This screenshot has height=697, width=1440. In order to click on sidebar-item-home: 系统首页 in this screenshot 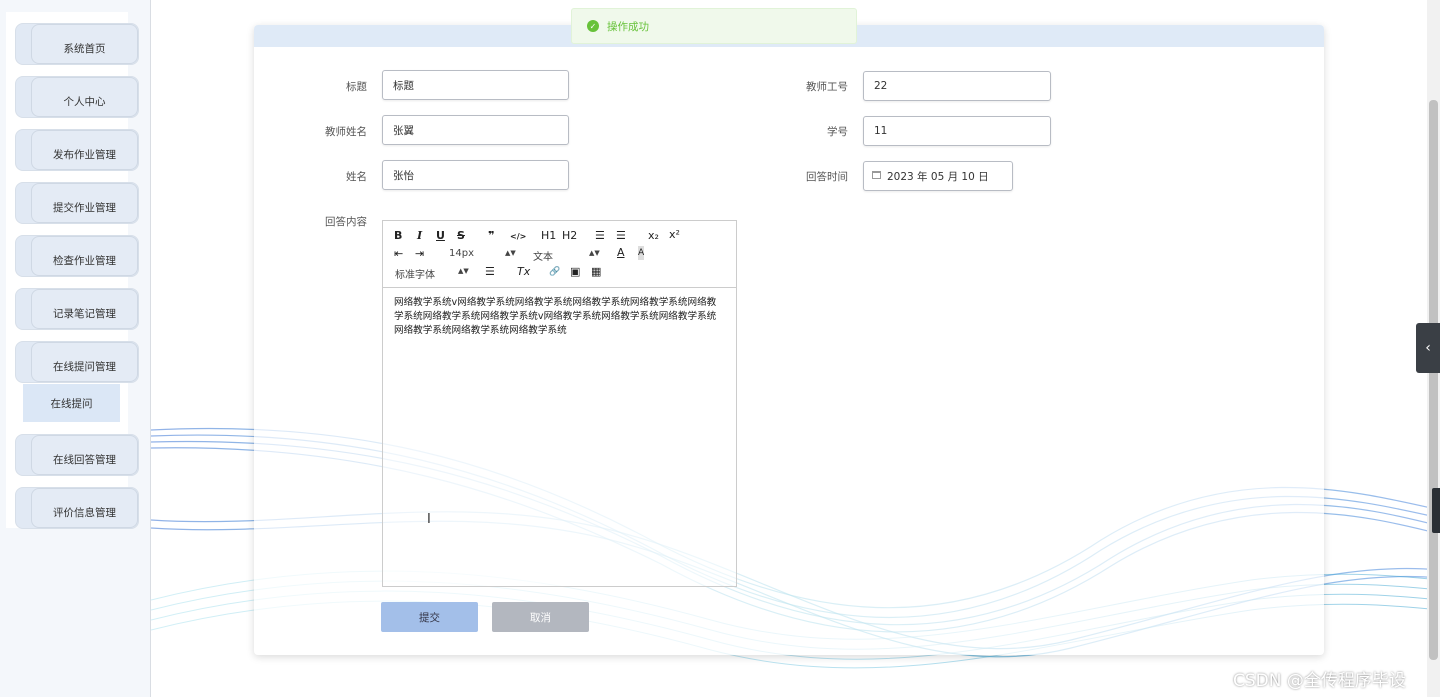, I will do `click(77, 44)`.